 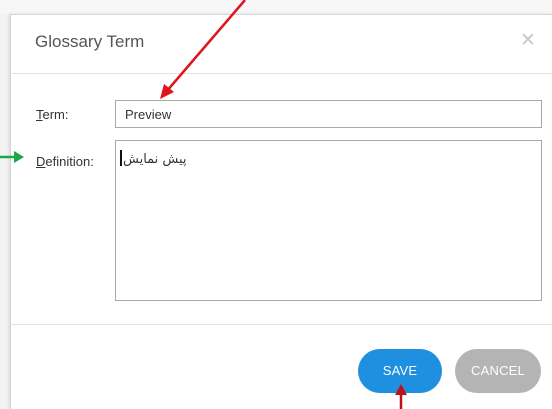 I want to click on cancel-button: CANCEL, so click(x=498, y=371).